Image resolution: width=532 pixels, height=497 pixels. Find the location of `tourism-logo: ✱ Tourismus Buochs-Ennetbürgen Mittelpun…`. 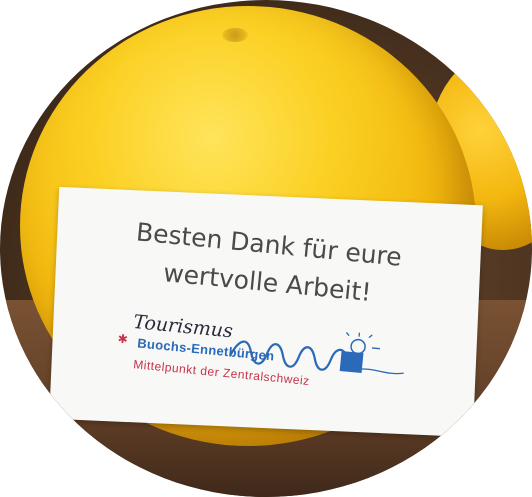

tourism-logo: ✱ Tourismus Buochs-Ennetbürgen Mittelpun… is located at coordinates (269, 369).